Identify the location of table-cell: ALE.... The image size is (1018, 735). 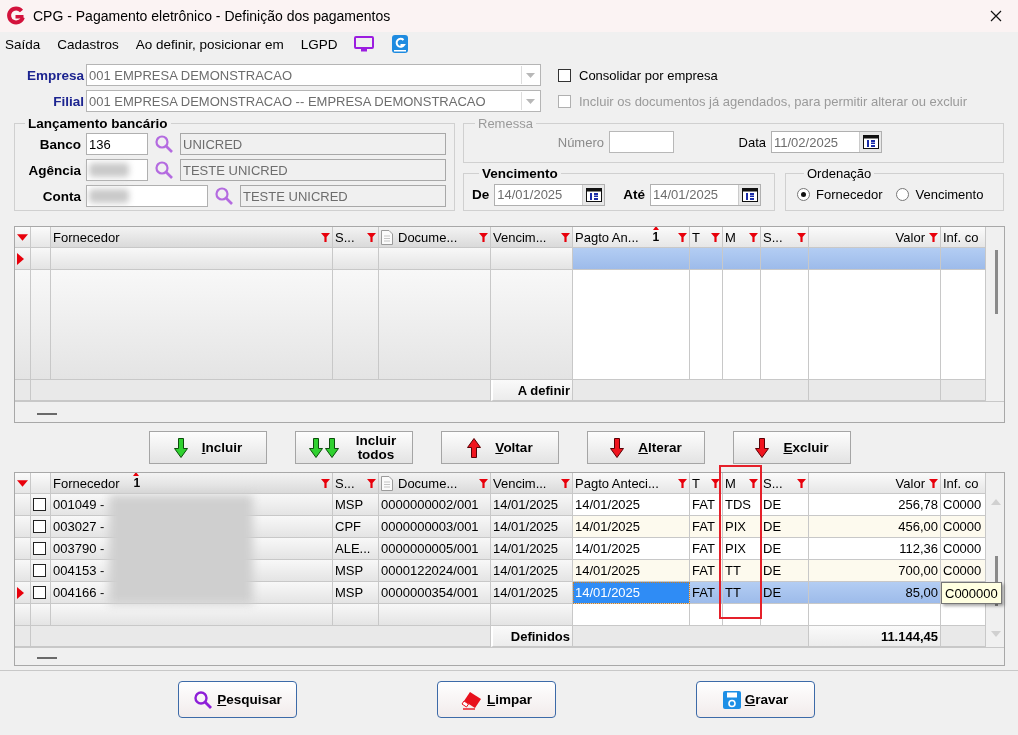
(356, 549).